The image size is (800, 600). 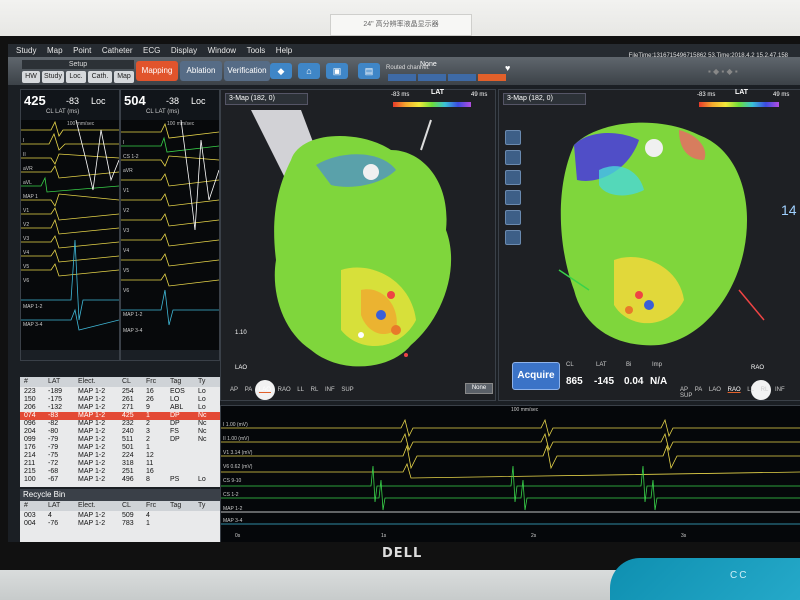 I want to click on table-row: 223 -189 MAP 1-2 254 16 EOS Lo, so click(x=120, y=392).